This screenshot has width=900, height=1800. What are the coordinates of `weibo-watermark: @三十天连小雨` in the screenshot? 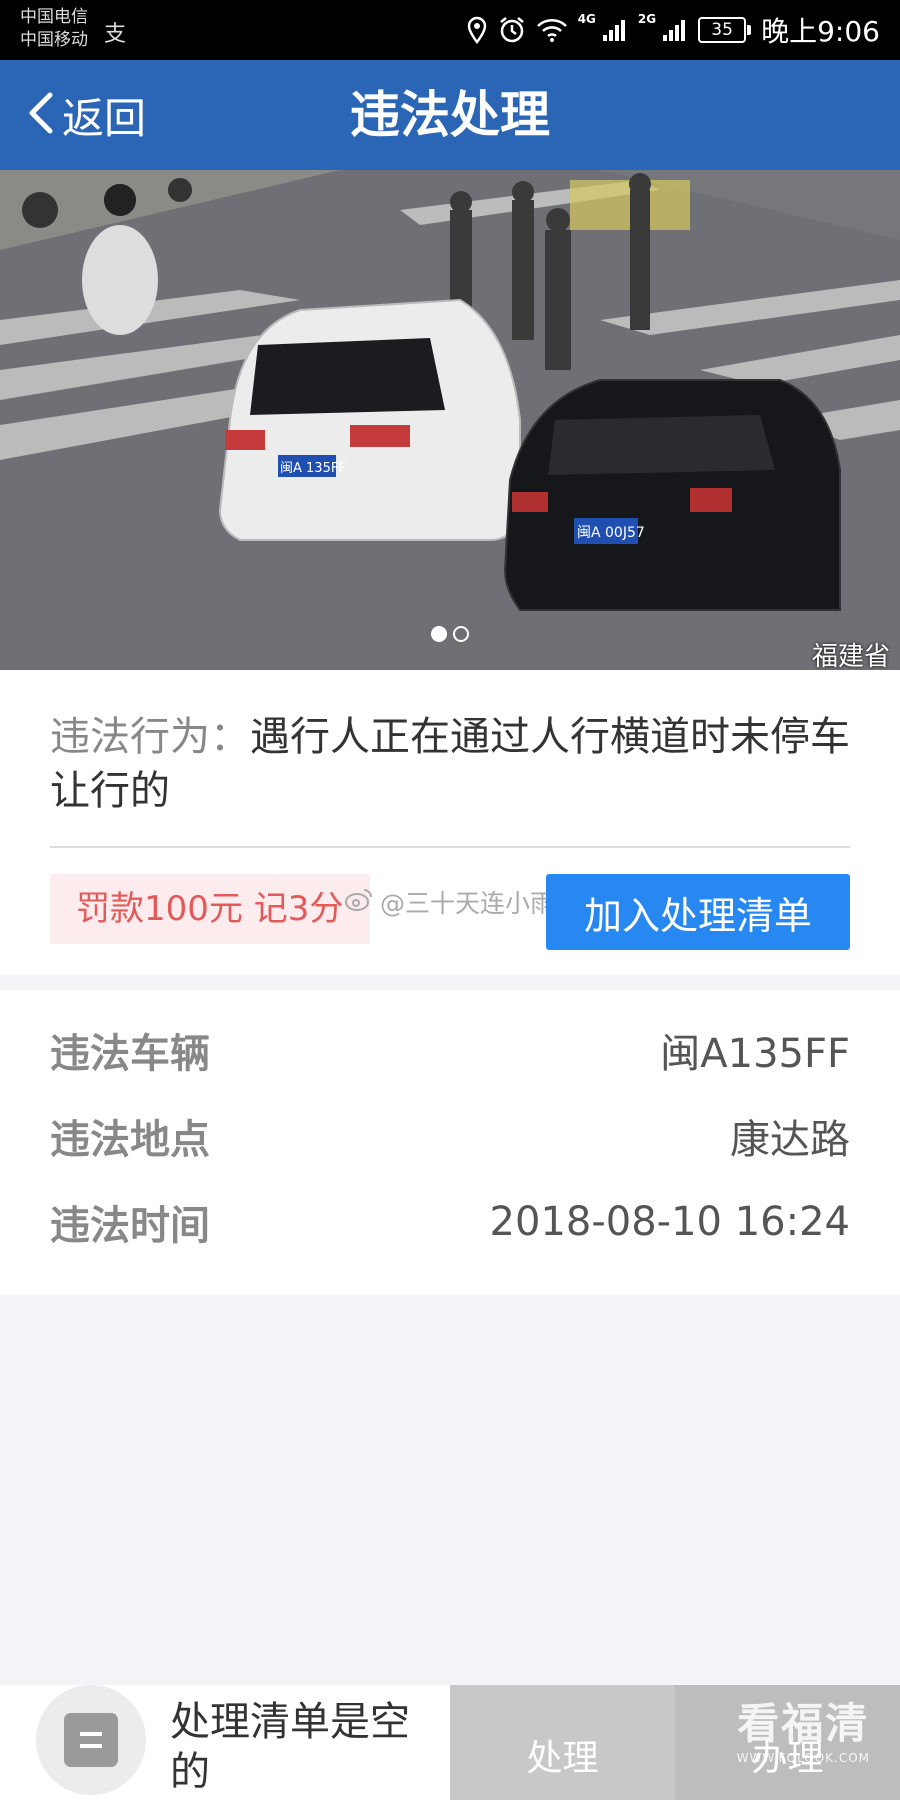 It's located at (449, 902).